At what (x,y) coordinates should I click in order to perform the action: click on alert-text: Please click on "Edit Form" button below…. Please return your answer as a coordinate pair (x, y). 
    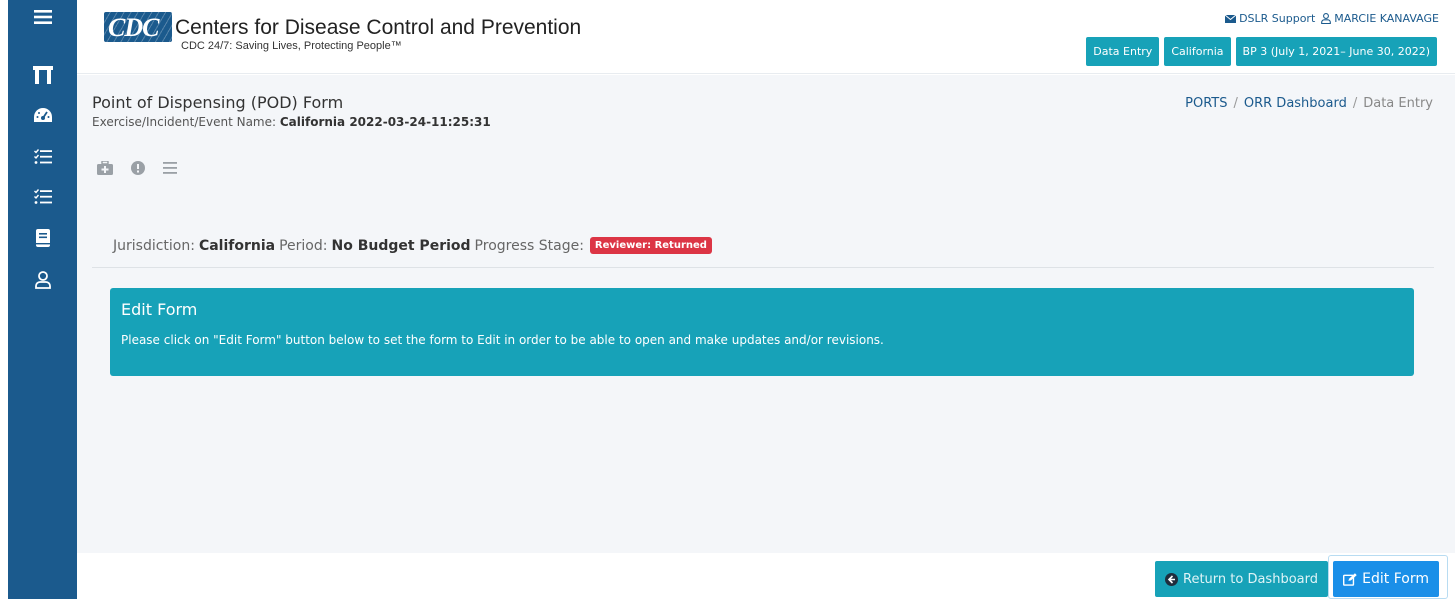
    Looking at the image, I should click on (502, 340).